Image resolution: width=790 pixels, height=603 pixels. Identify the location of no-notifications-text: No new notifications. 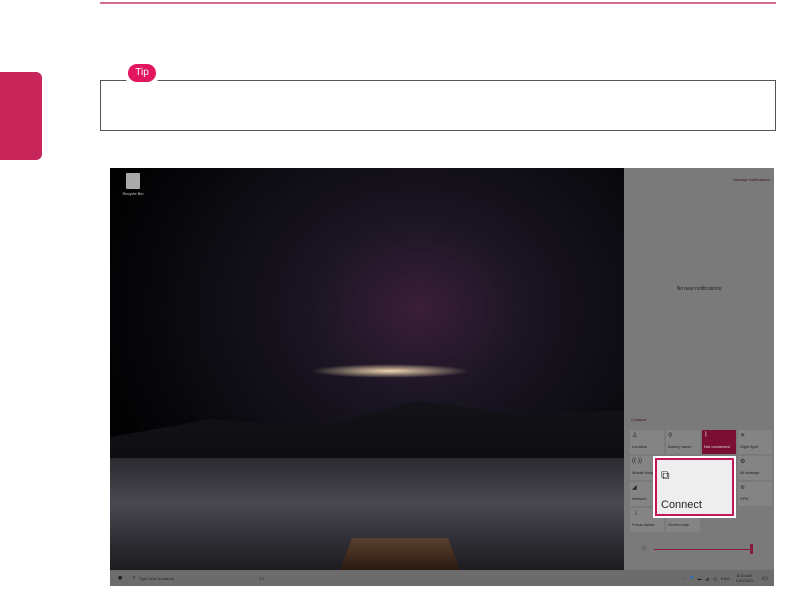
(699, 289).